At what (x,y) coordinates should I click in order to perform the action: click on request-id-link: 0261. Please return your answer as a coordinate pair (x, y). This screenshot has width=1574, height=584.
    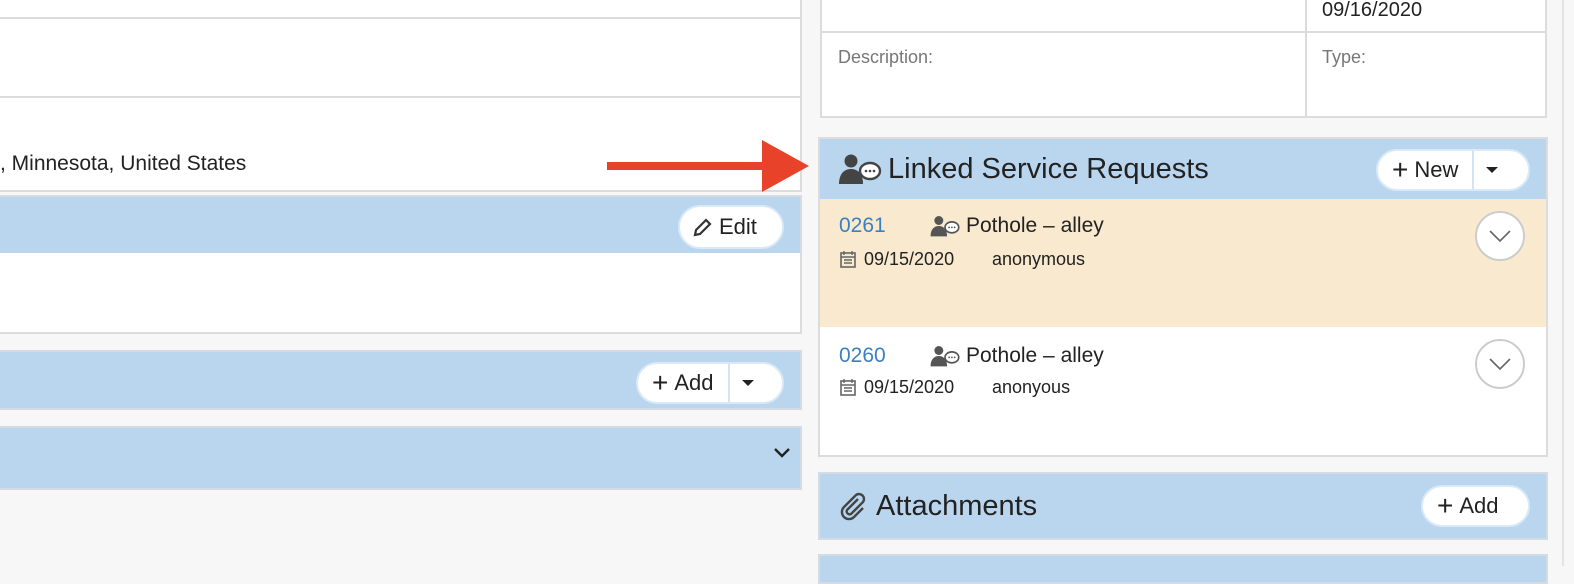
    Looking at the image, I should click on (862, 226).